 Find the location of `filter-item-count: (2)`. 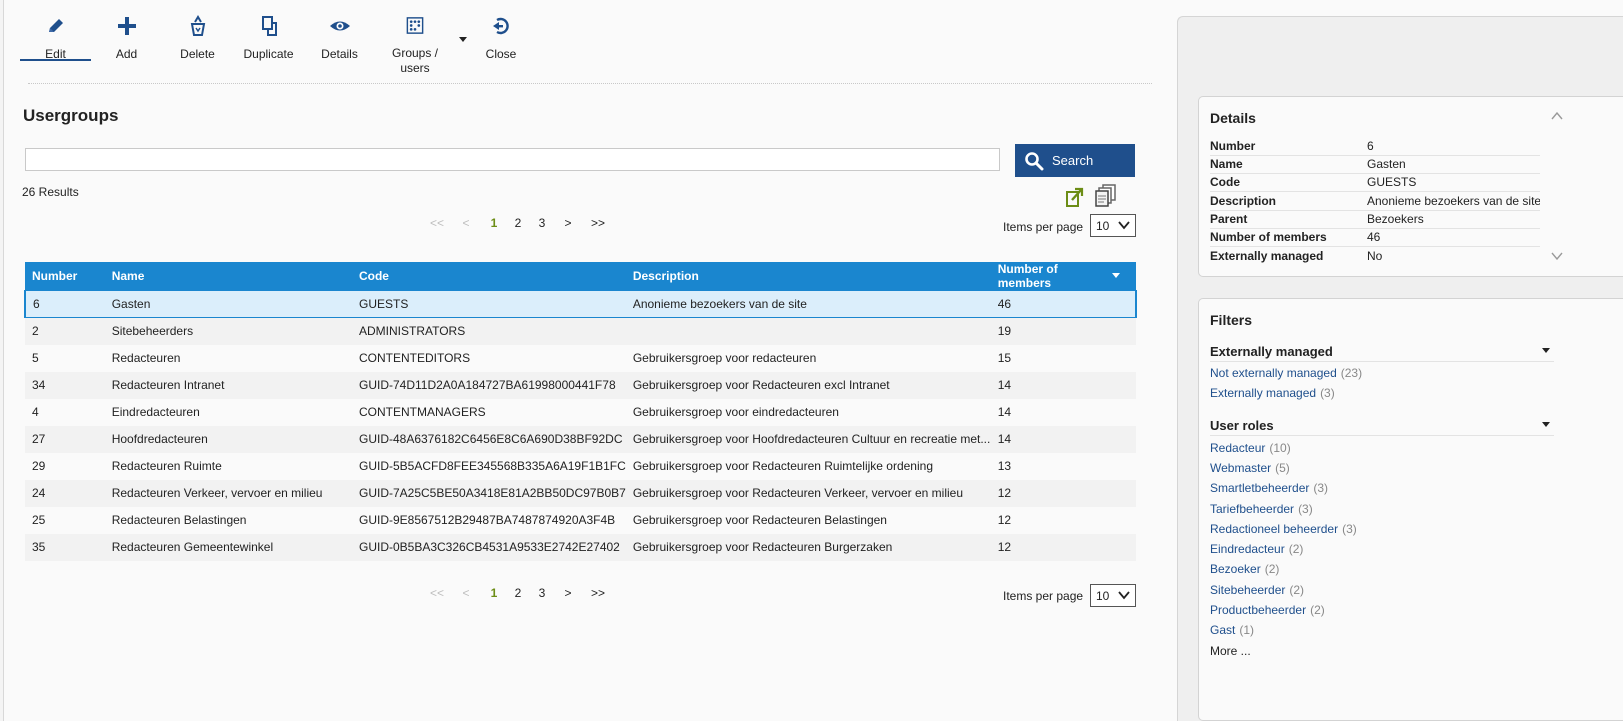

filter-item-count: (2) is located at coordinates (1317, 610).